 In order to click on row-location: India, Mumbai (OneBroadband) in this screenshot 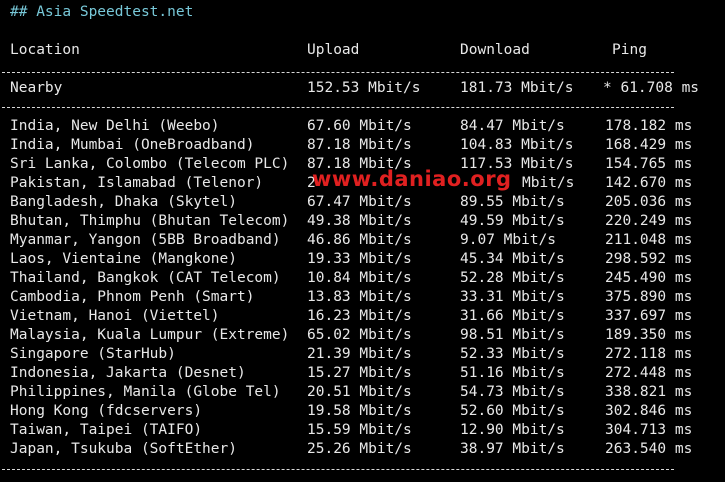, I will do `click(132, 145)`.